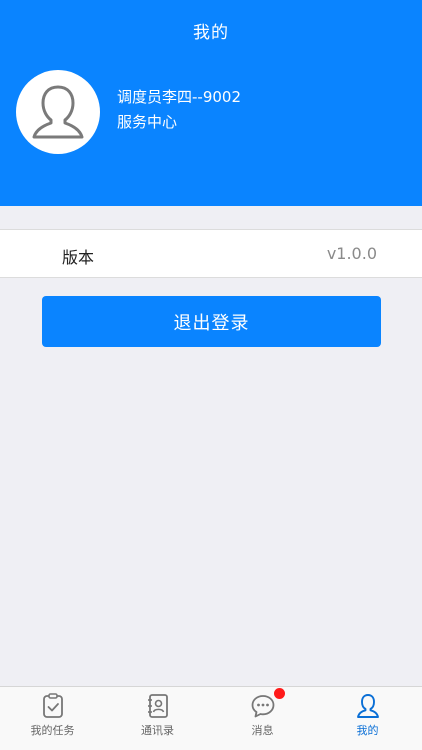 The width and height of the screenshot is (422, 750). What do you see at coordinates (52, 730) in the screenshot?
I see `tab-label: 我的任务` at bounding box center [52, 730].